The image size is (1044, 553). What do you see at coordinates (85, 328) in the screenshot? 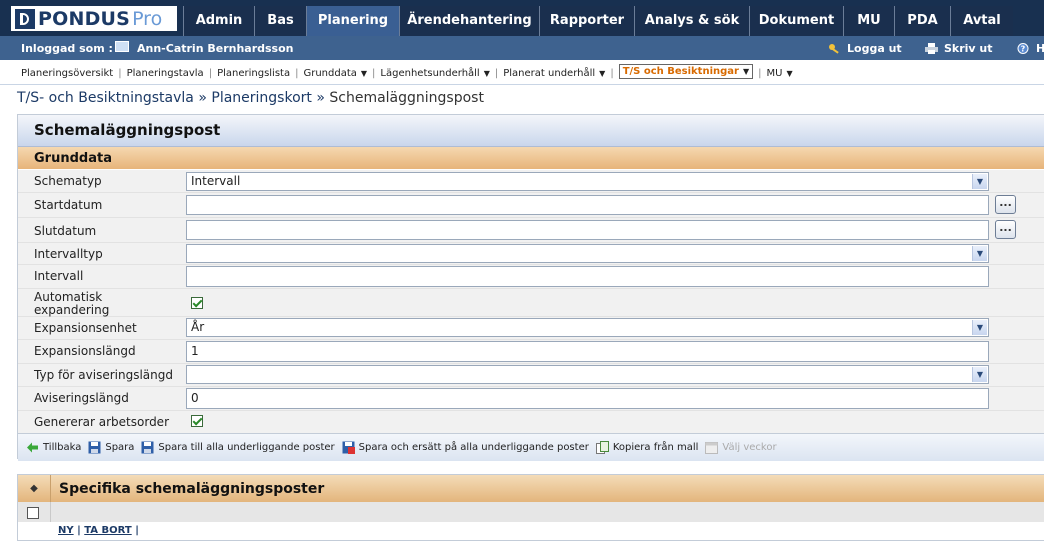
I see `label-expansionsenhet: Expansionsenhet` at bounding box center [85, 328].